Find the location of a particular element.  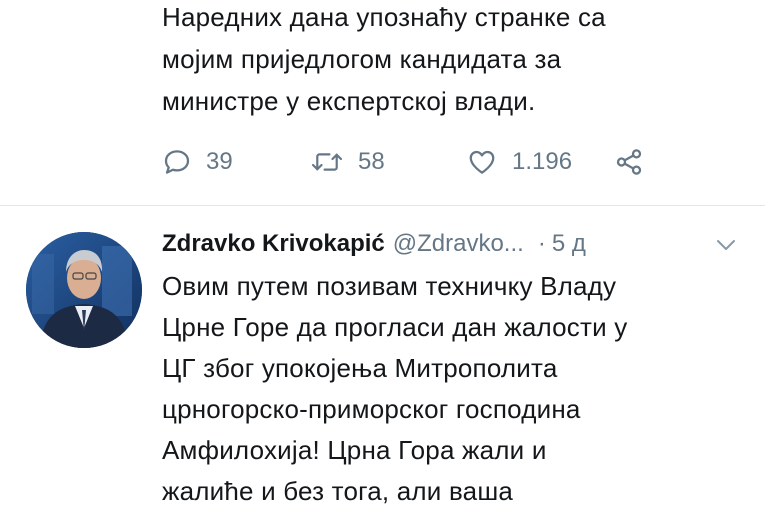

tweet-header: Zdravko Krivokapić @Zdravko... · 5 д is located at coordinates (457, 244).